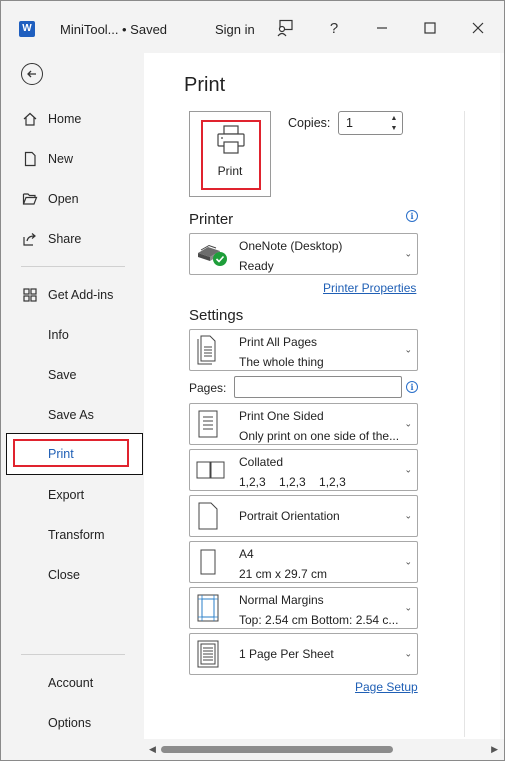  What do you see at coordinates (208, 516) in the screenshot?
I see `portrait-icon` at bounding box center [208, 516].